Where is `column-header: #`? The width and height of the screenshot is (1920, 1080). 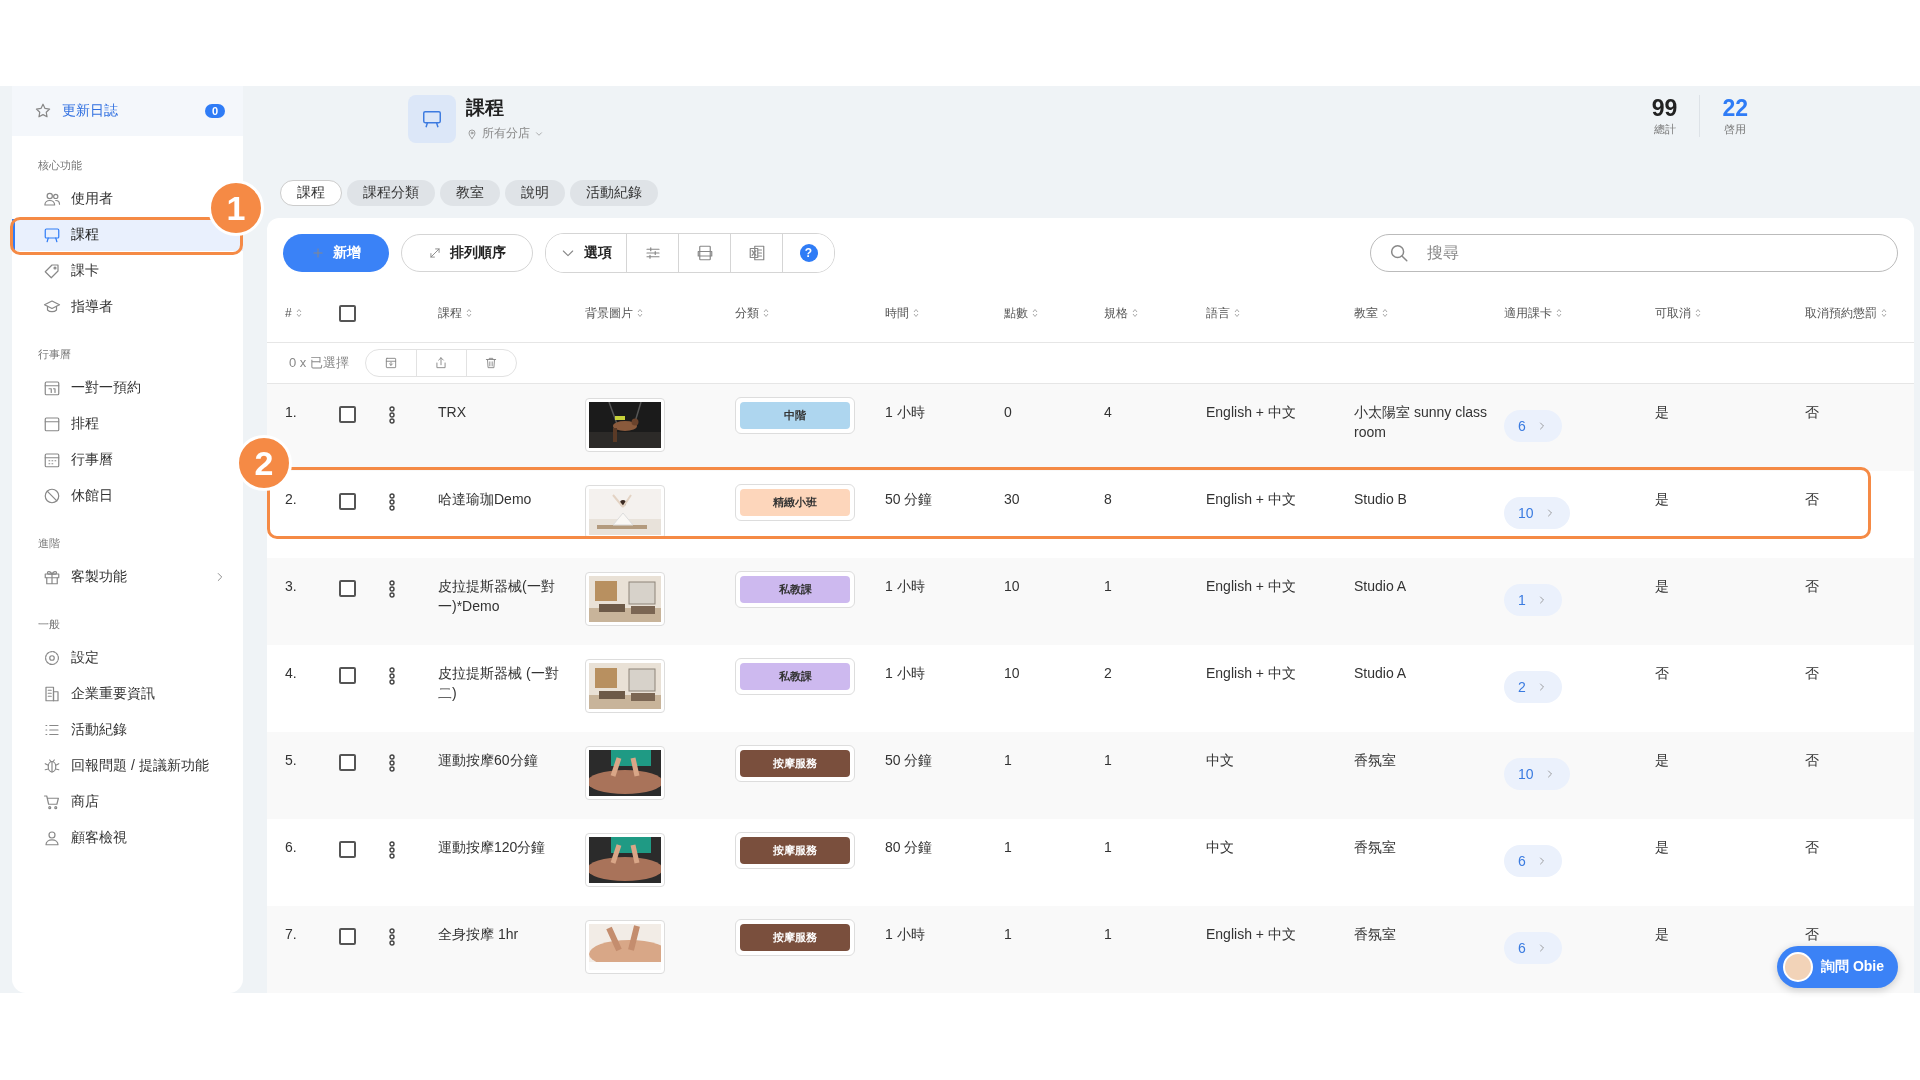 column-header: # is located at coordinates (288, 313).